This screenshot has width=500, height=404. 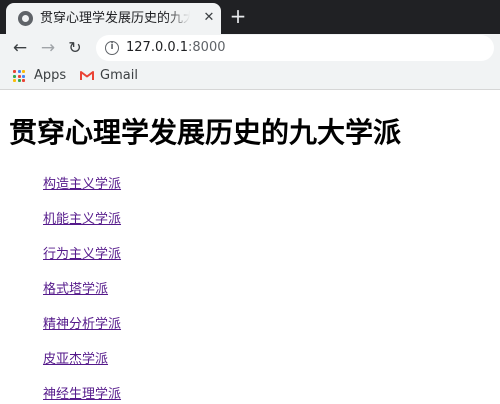 What do you see at coordinates (205, 132) in the screenshot?
I see `page-title: 贯穿心理学发展历史的九大学派` at bounding box center [205, 132].